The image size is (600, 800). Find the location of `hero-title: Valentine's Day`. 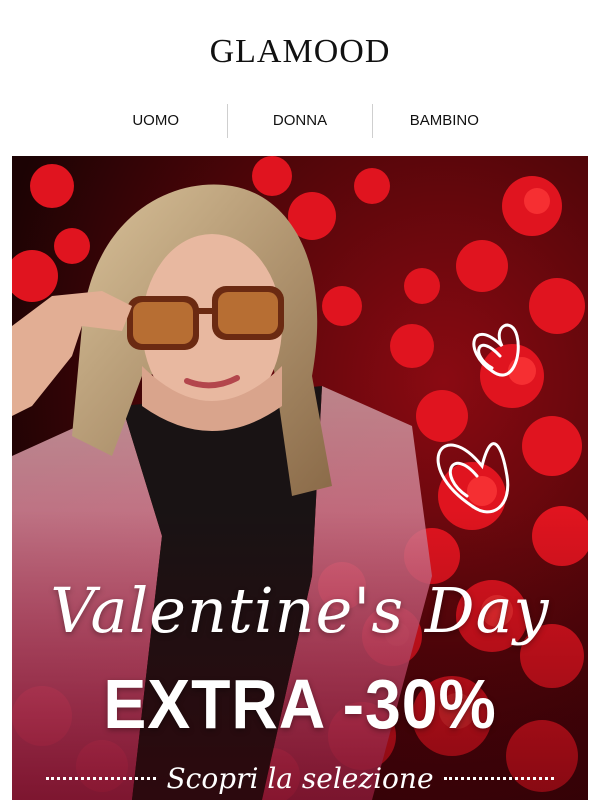

hero-title: Valentine's Day is located at coordinates (300, 610).